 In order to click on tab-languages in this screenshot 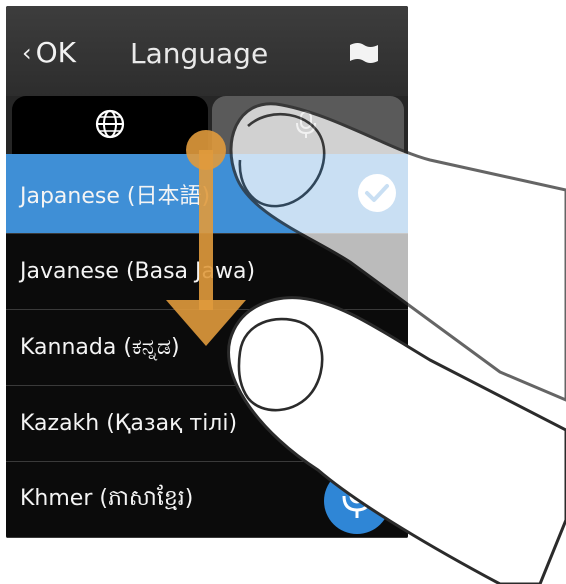, I will do `click(110, 125)`.